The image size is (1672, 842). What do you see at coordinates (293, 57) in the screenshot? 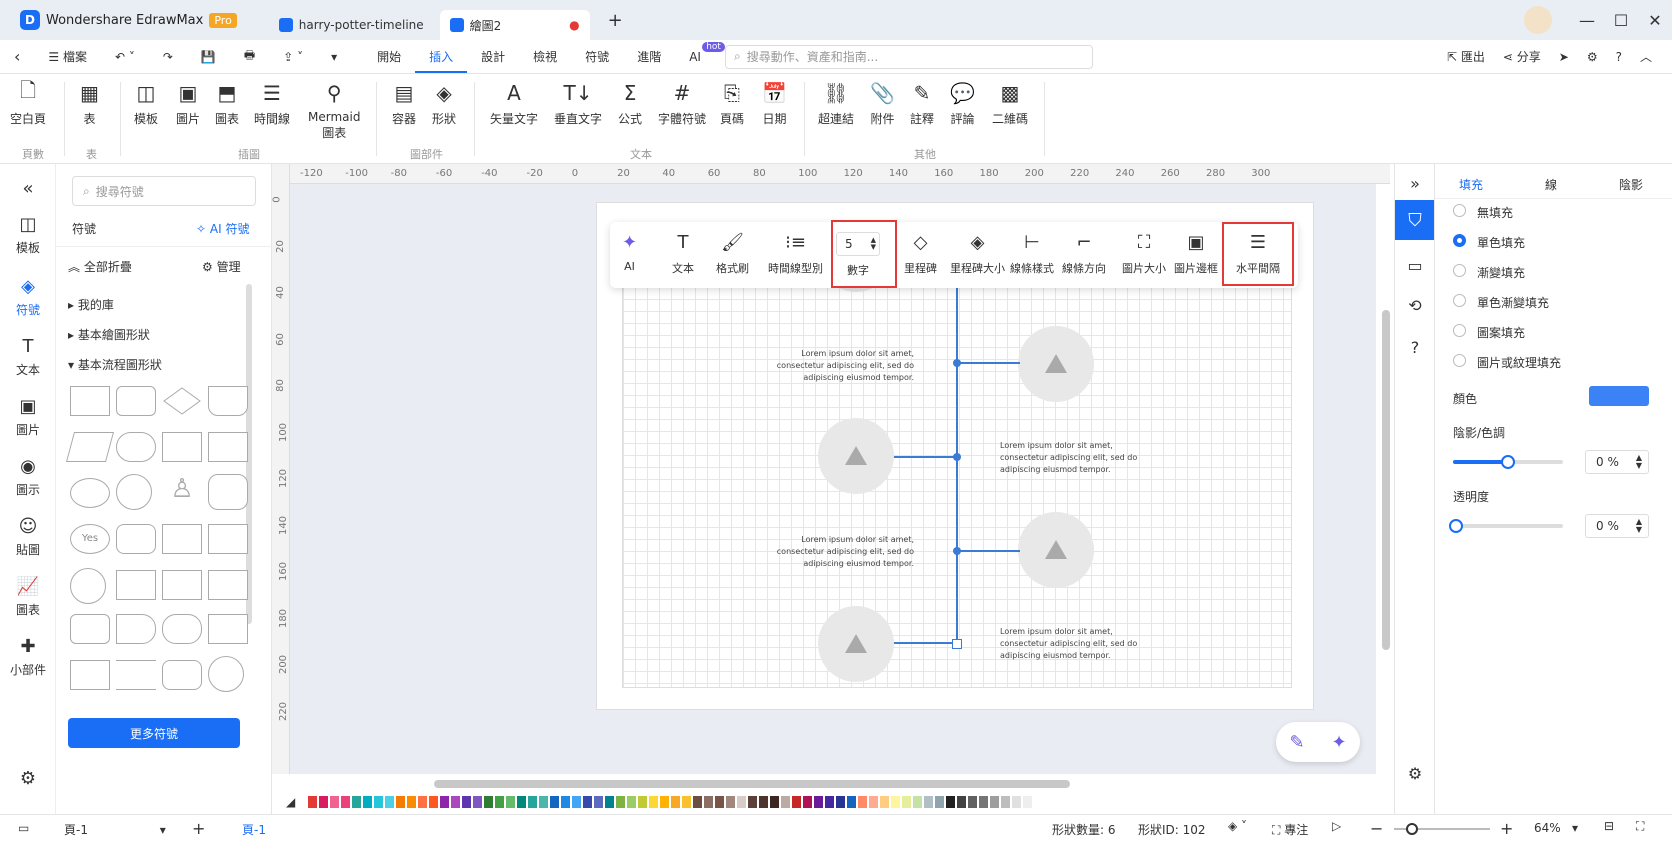
I see `export-icon: ⇪ ˅` at bounding box center [293, 57].